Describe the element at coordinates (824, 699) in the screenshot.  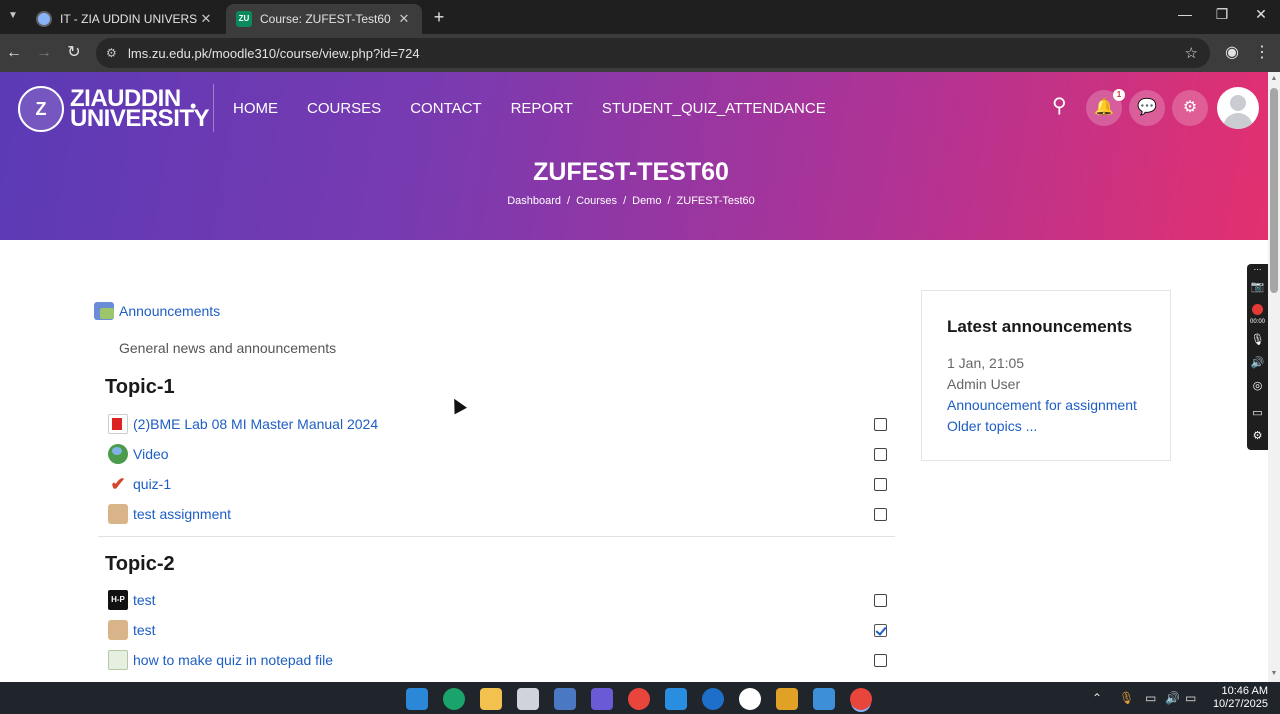
I see `notes-icon` at that location.